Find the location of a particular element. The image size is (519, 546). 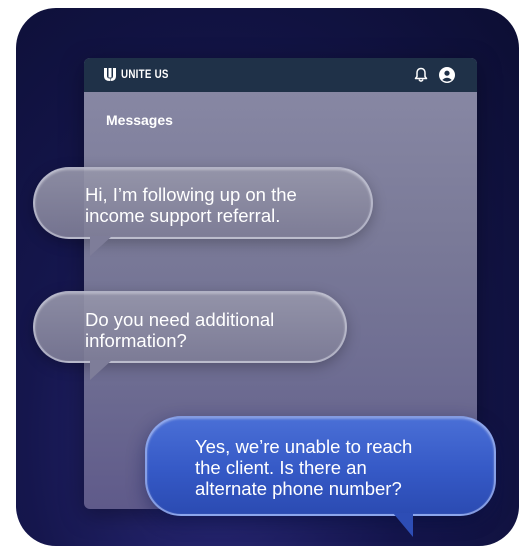

message-text: Do you need additional information? is located at coordinates (180, 330).